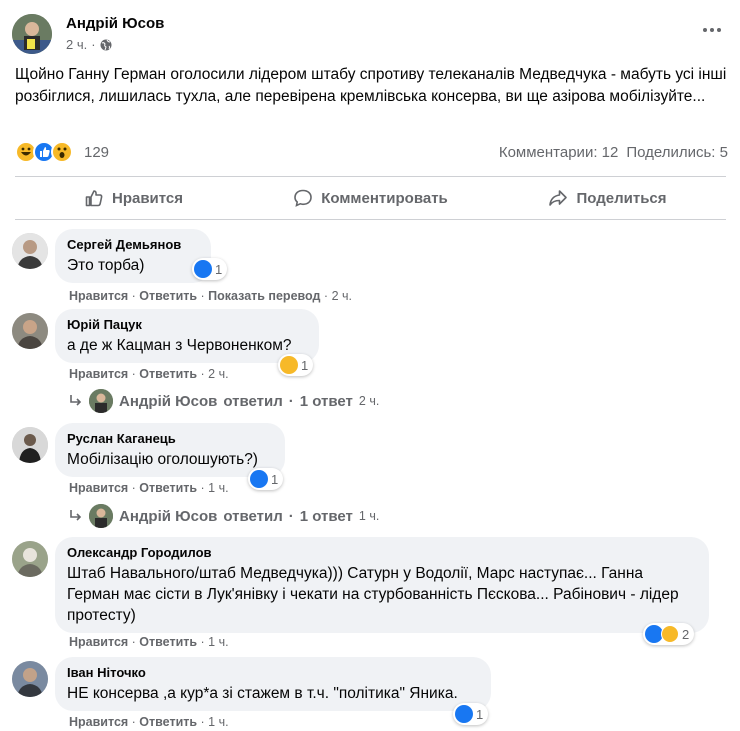 This screenshot has height=731, width=740. I want to click on comment-label: Комментировать, so click(384, 198).